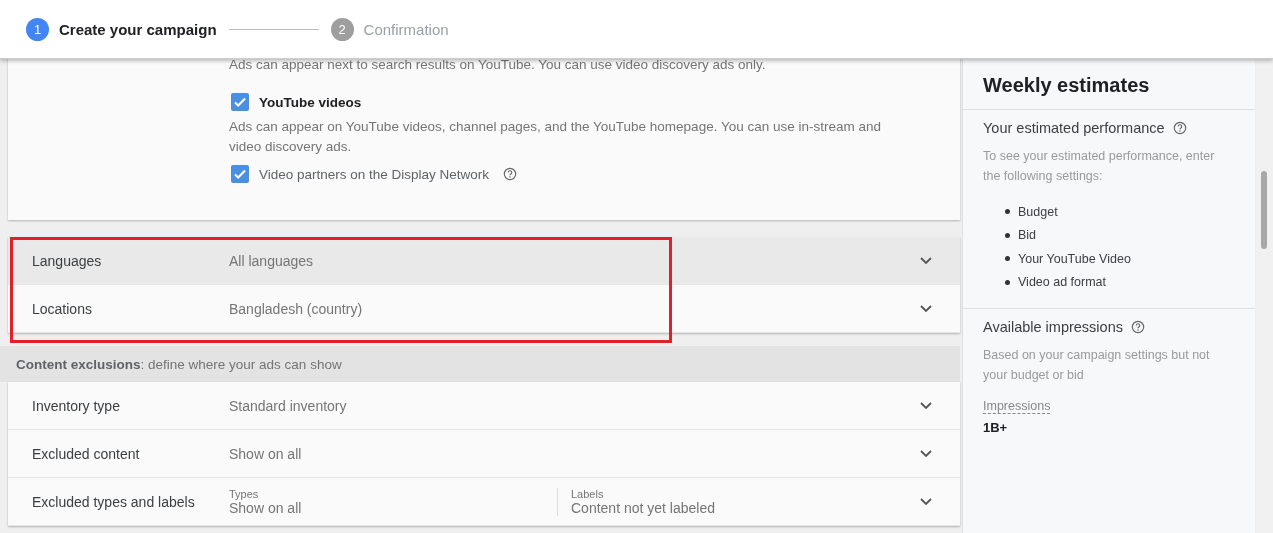 The height and width of the screenshot is (533, 1273). I want to click on panel-note: Based on your campaign settings but not your budget or bid, so click(1097, 365).